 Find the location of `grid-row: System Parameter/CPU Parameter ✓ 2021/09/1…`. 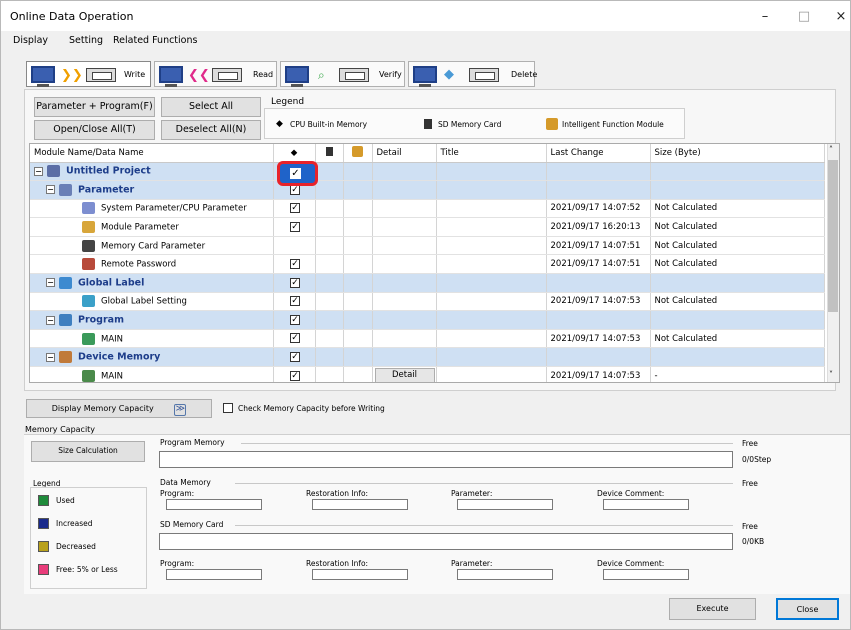

grid-row: System Parameter/CPU Parameter ✓ 2021/09/1… is located at coordinates (427, 209).